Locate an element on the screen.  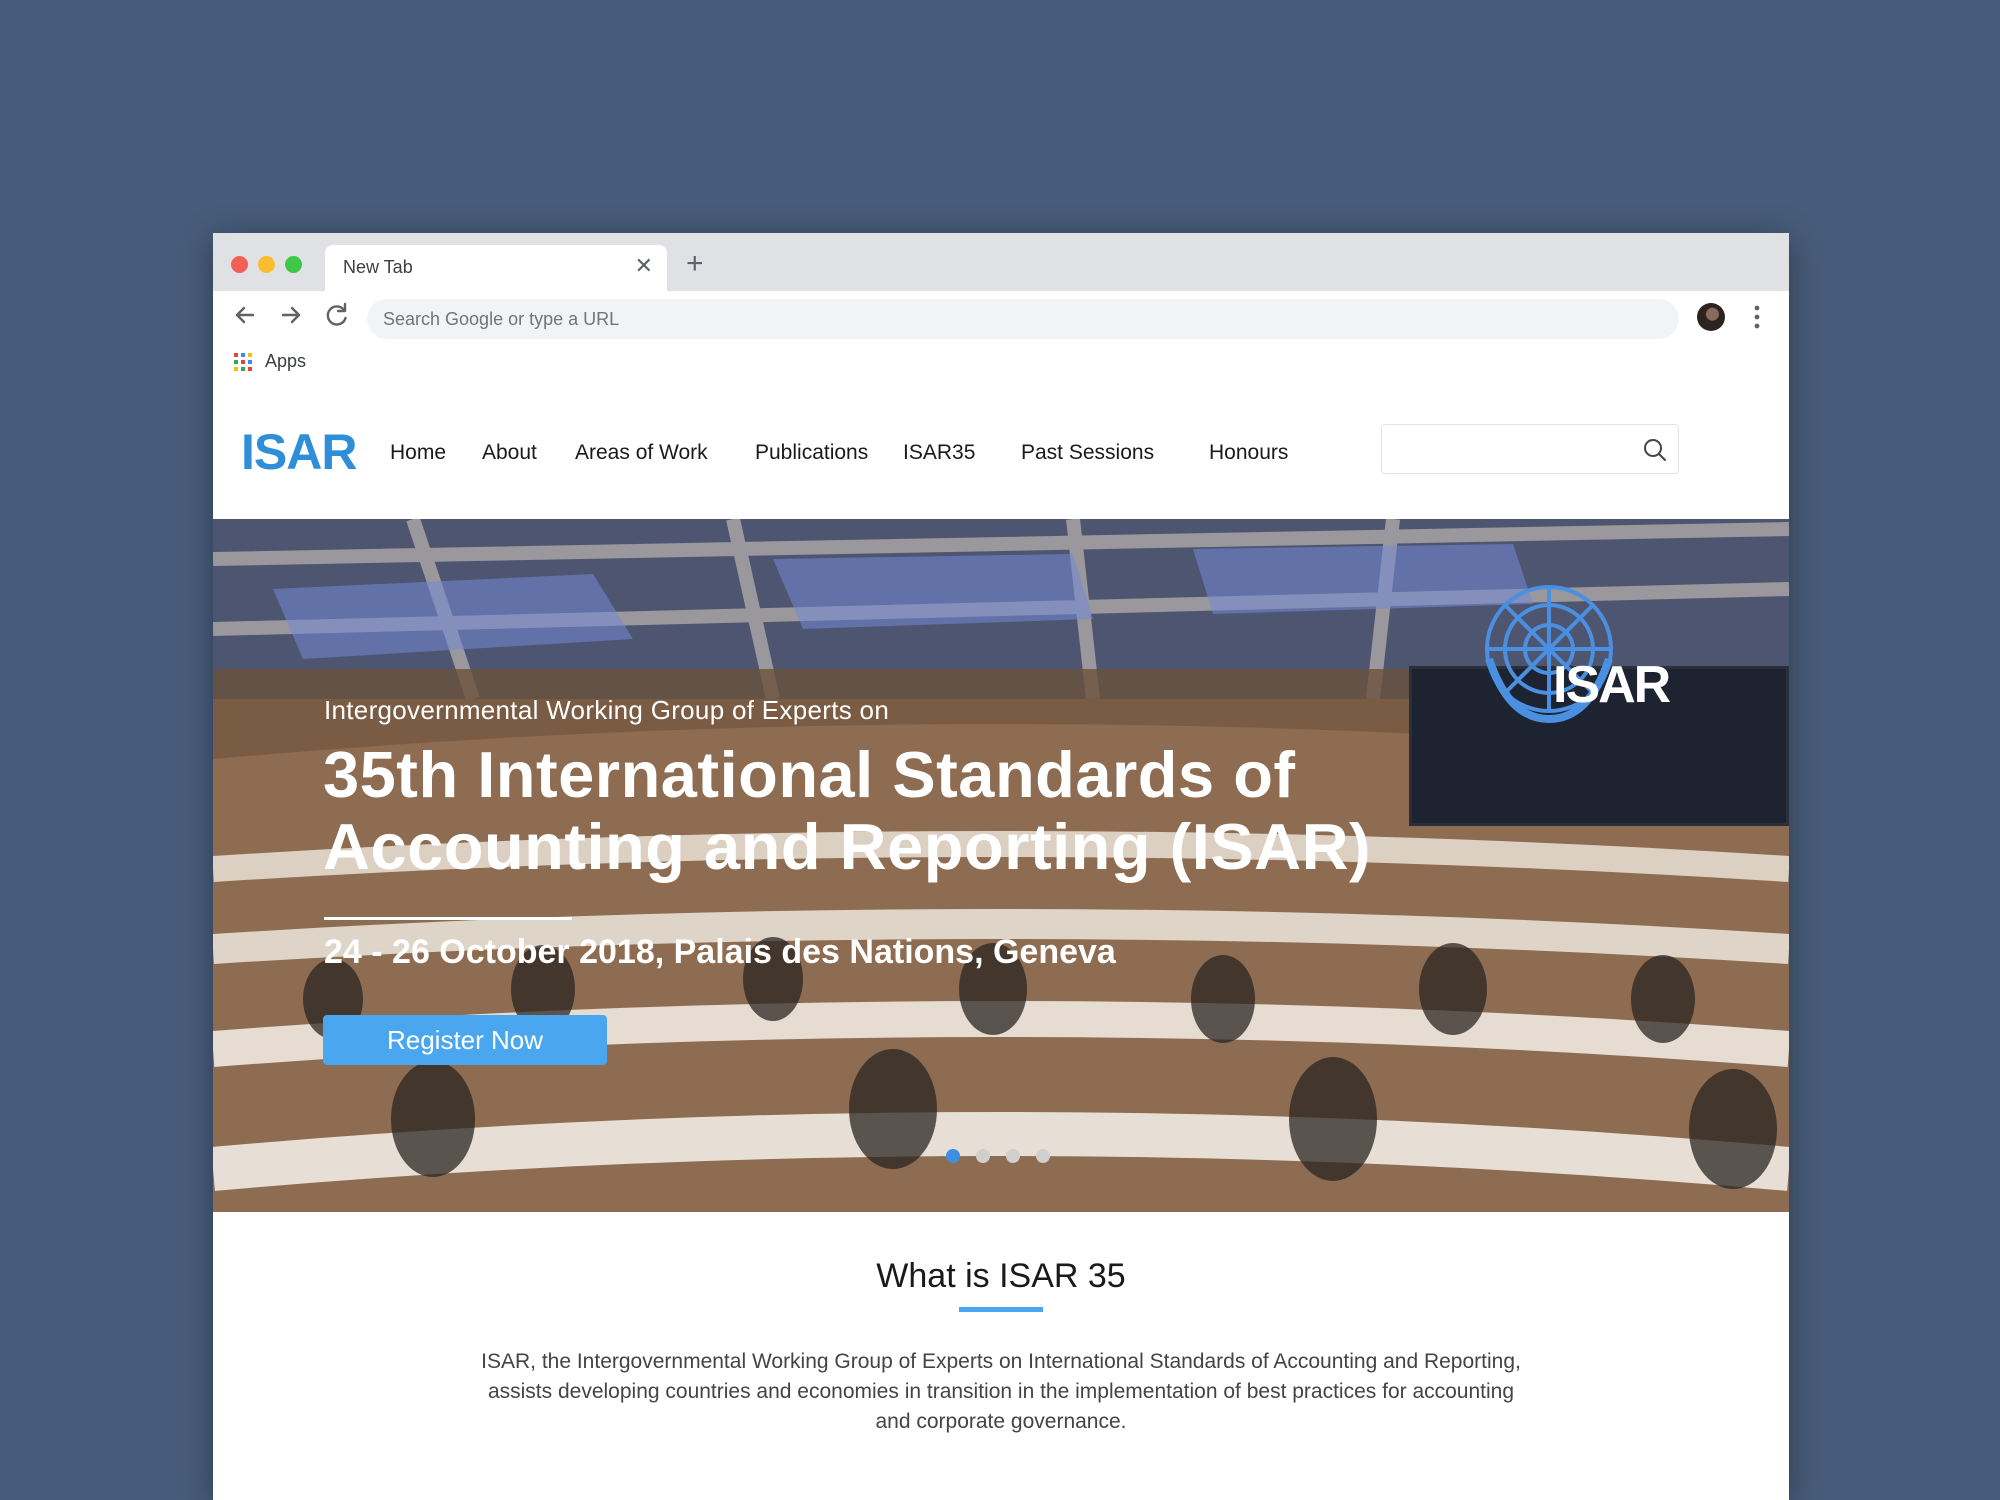
address-bar-placeholder: Search Google or type a URL is located at coordinates (501, 319).